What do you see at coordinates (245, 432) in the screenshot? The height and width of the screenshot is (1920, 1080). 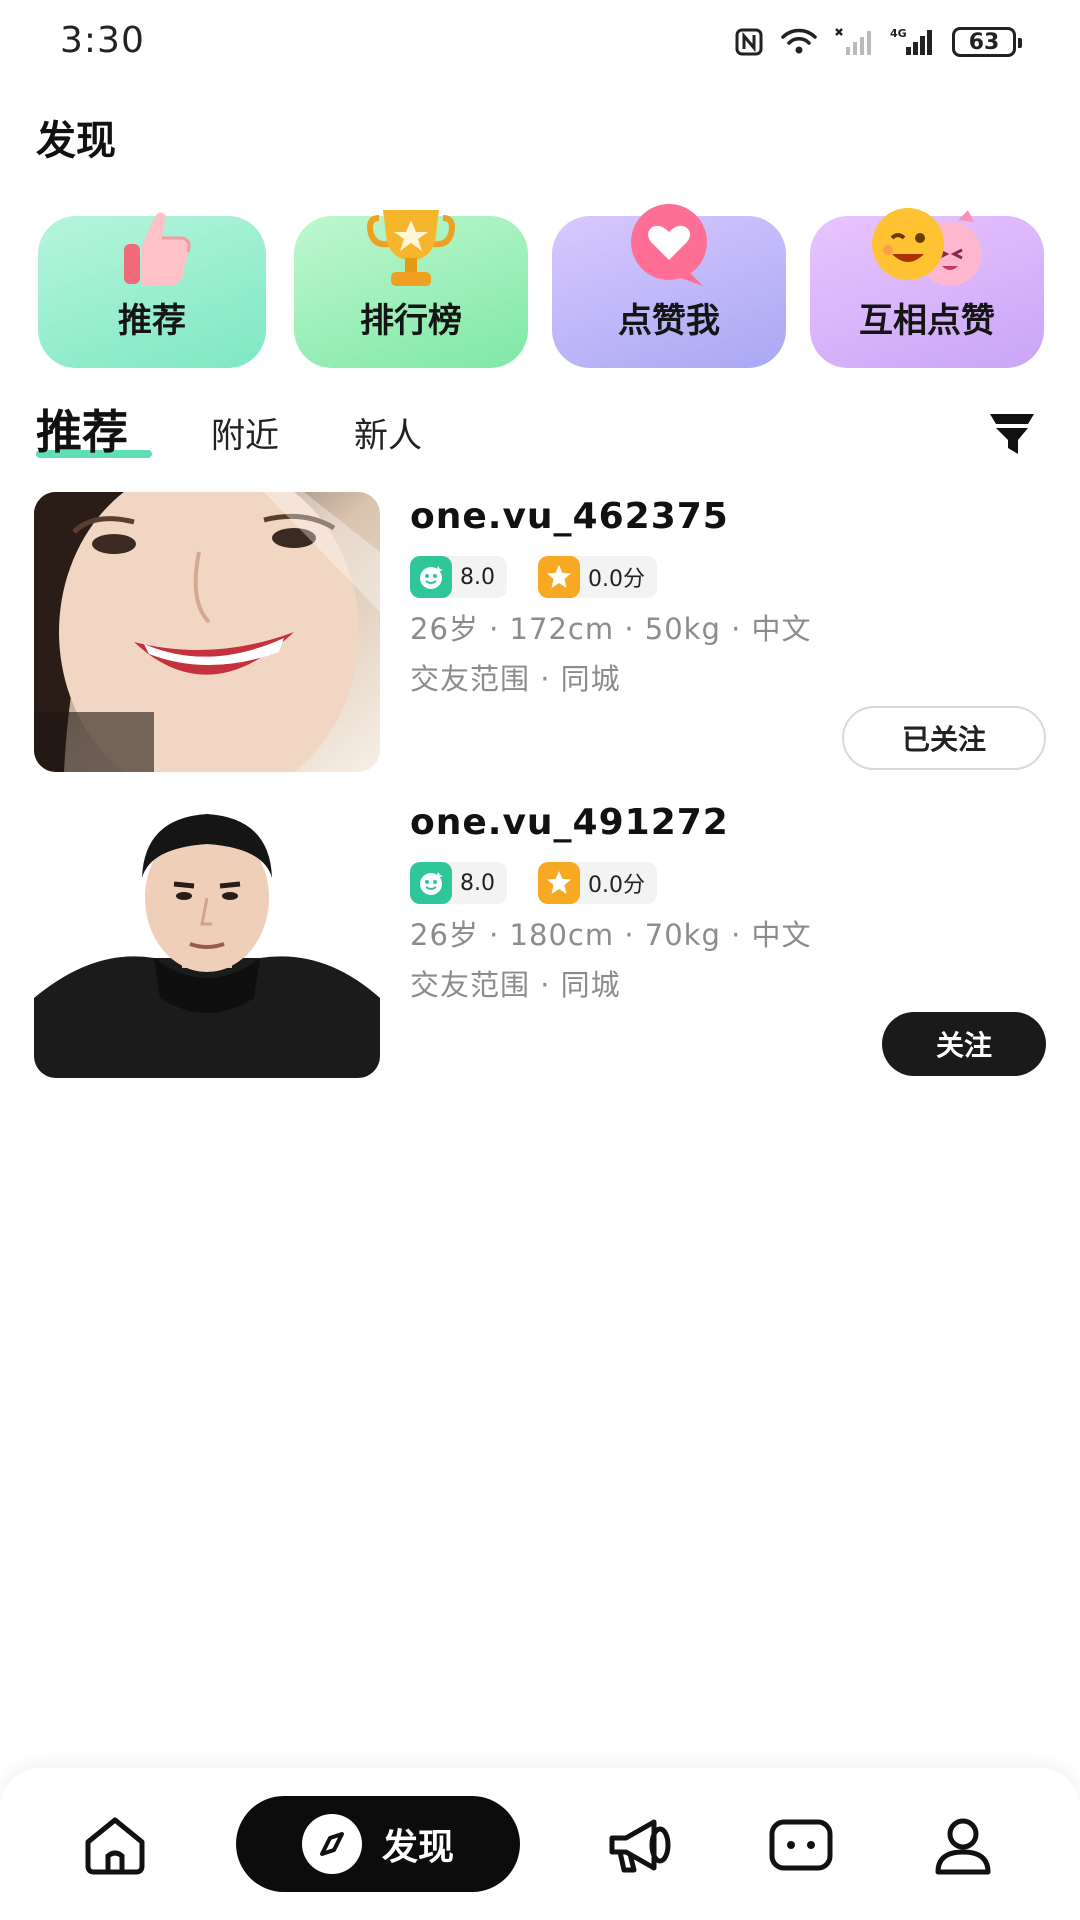 I see `tab-nearby: 附近` at bounding box center [245, 432].